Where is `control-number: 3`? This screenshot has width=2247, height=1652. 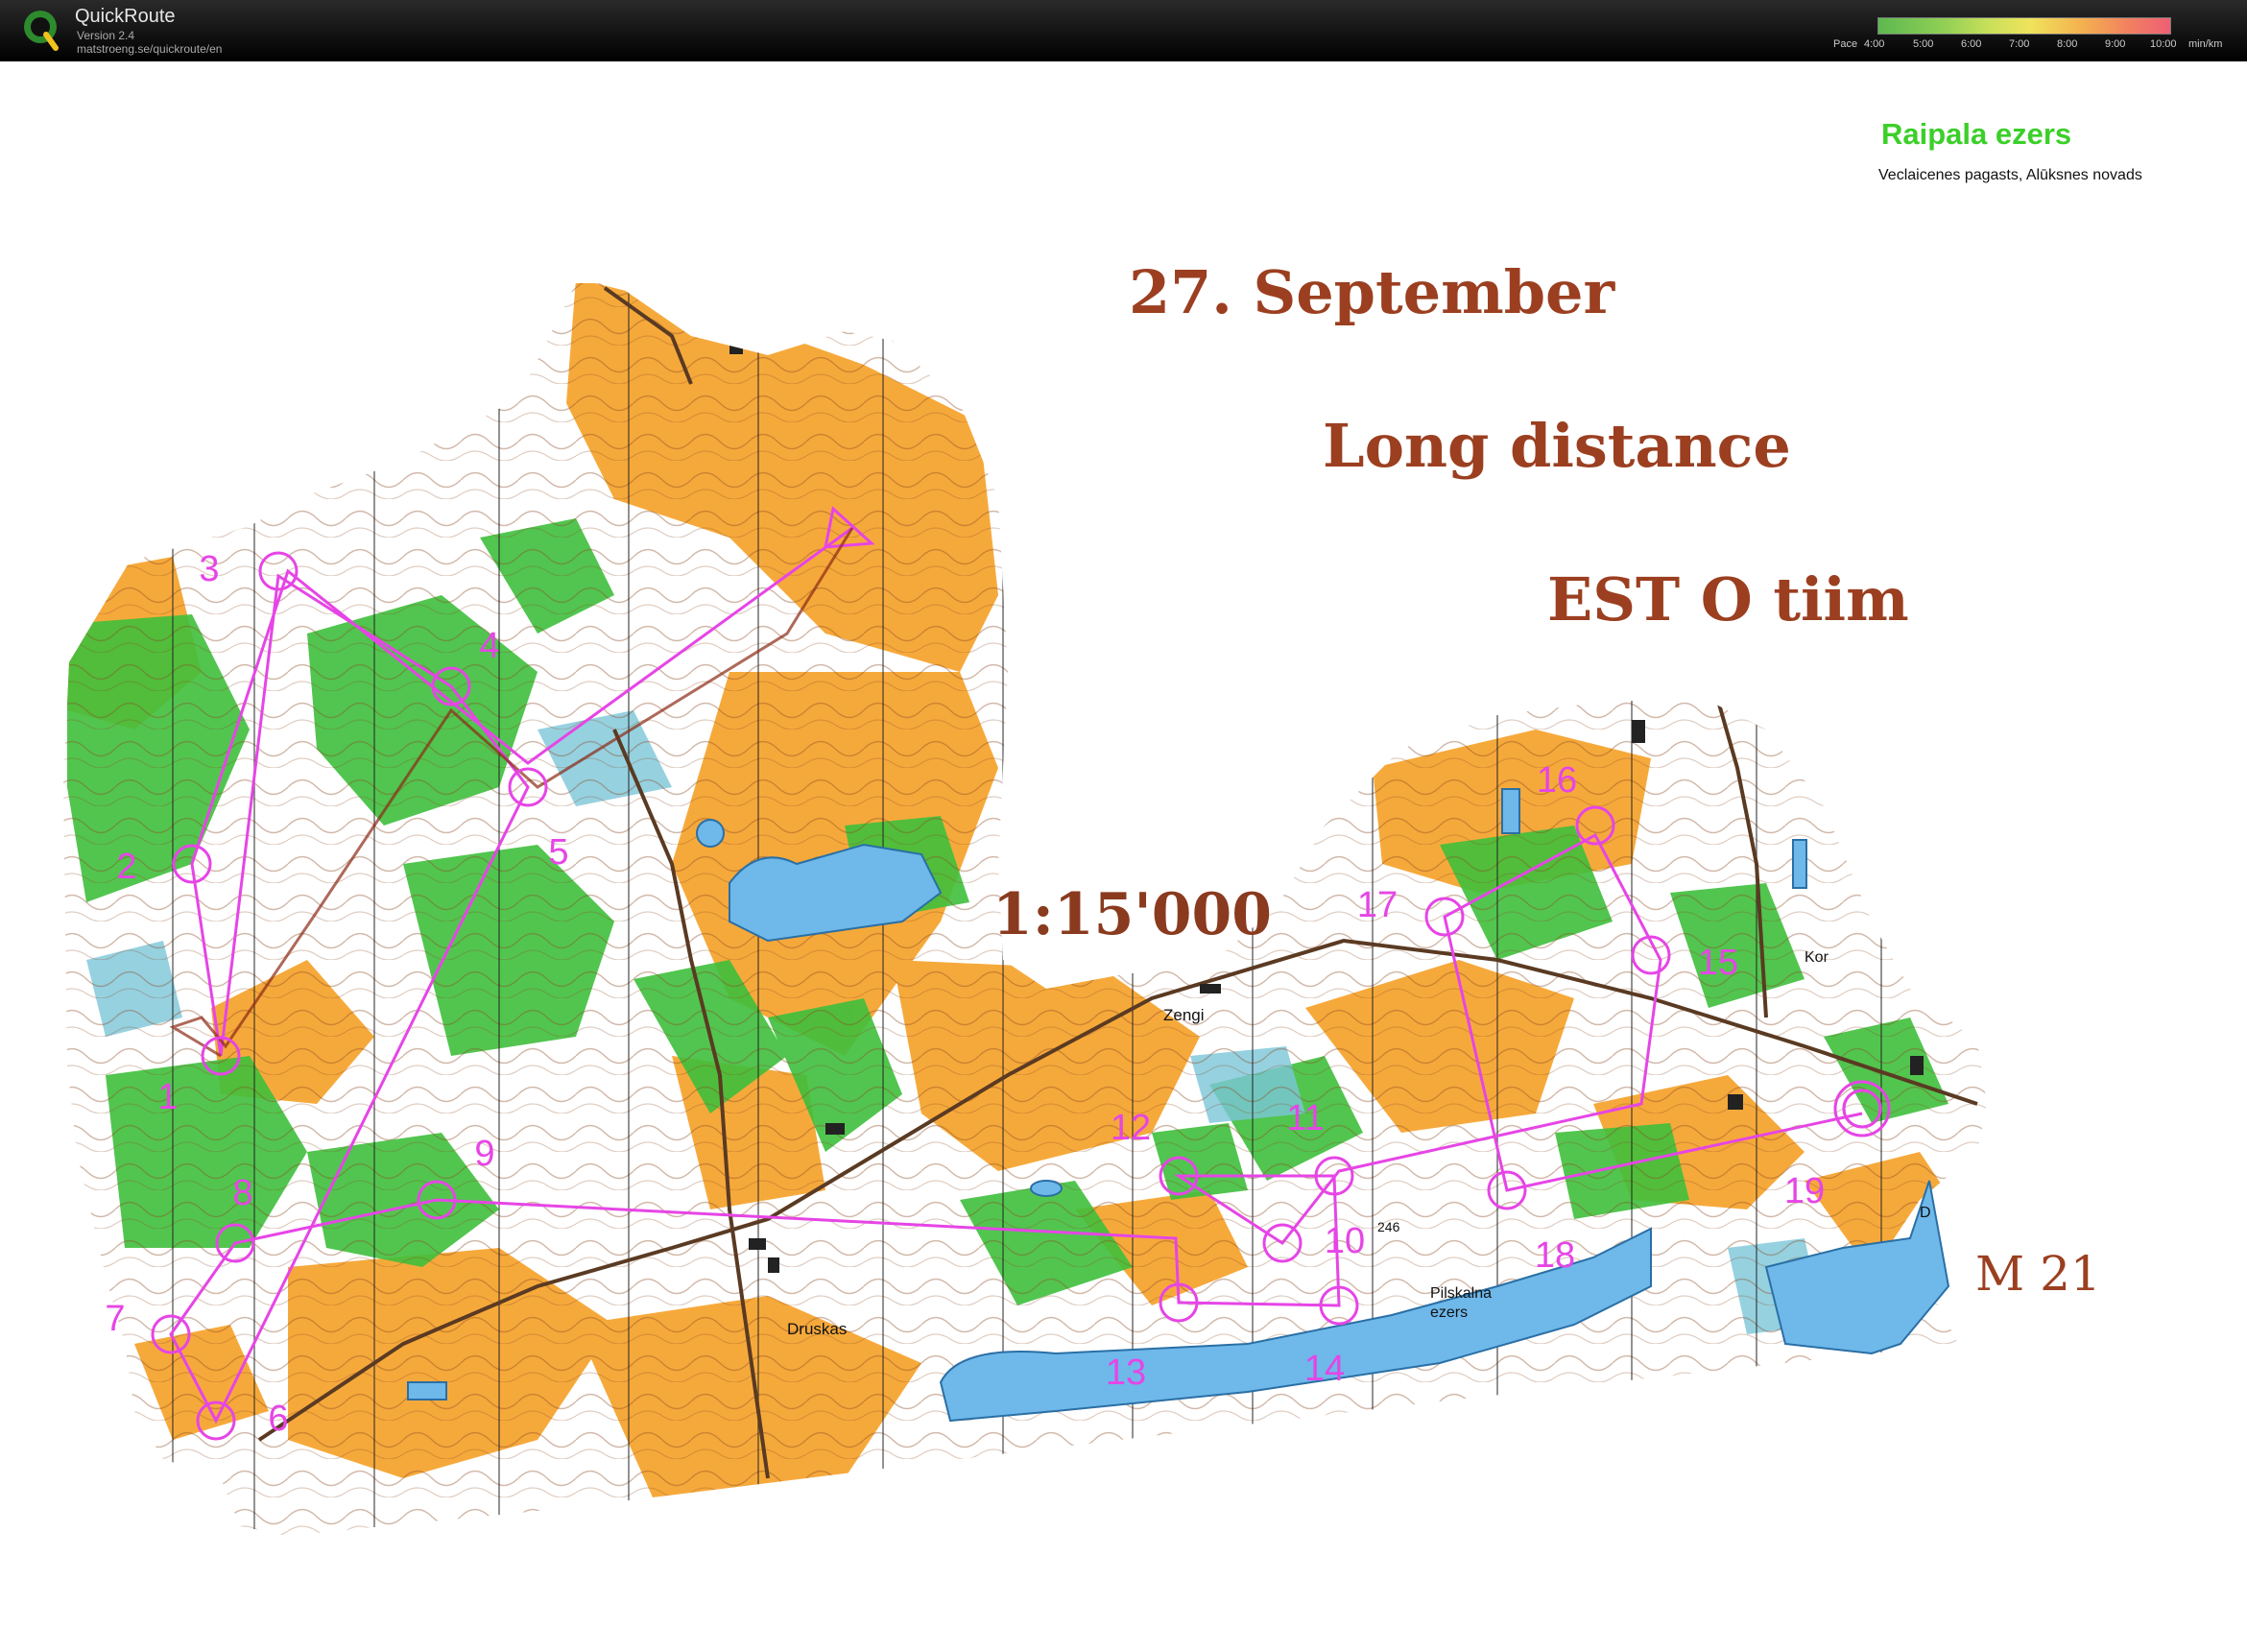 control-number: 3 is located at coordinates (209, 569).